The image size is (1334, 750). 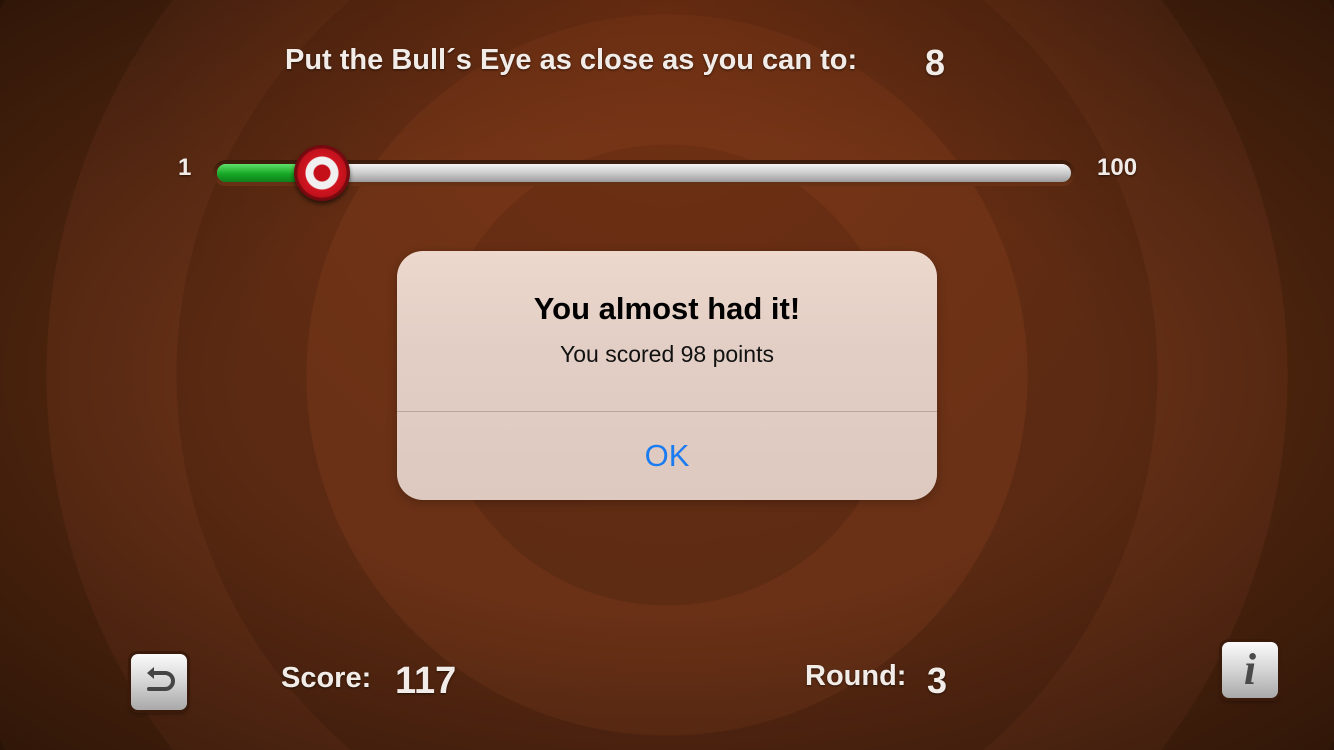 I want to click on info-button: i, so click(x=1250, y=670).